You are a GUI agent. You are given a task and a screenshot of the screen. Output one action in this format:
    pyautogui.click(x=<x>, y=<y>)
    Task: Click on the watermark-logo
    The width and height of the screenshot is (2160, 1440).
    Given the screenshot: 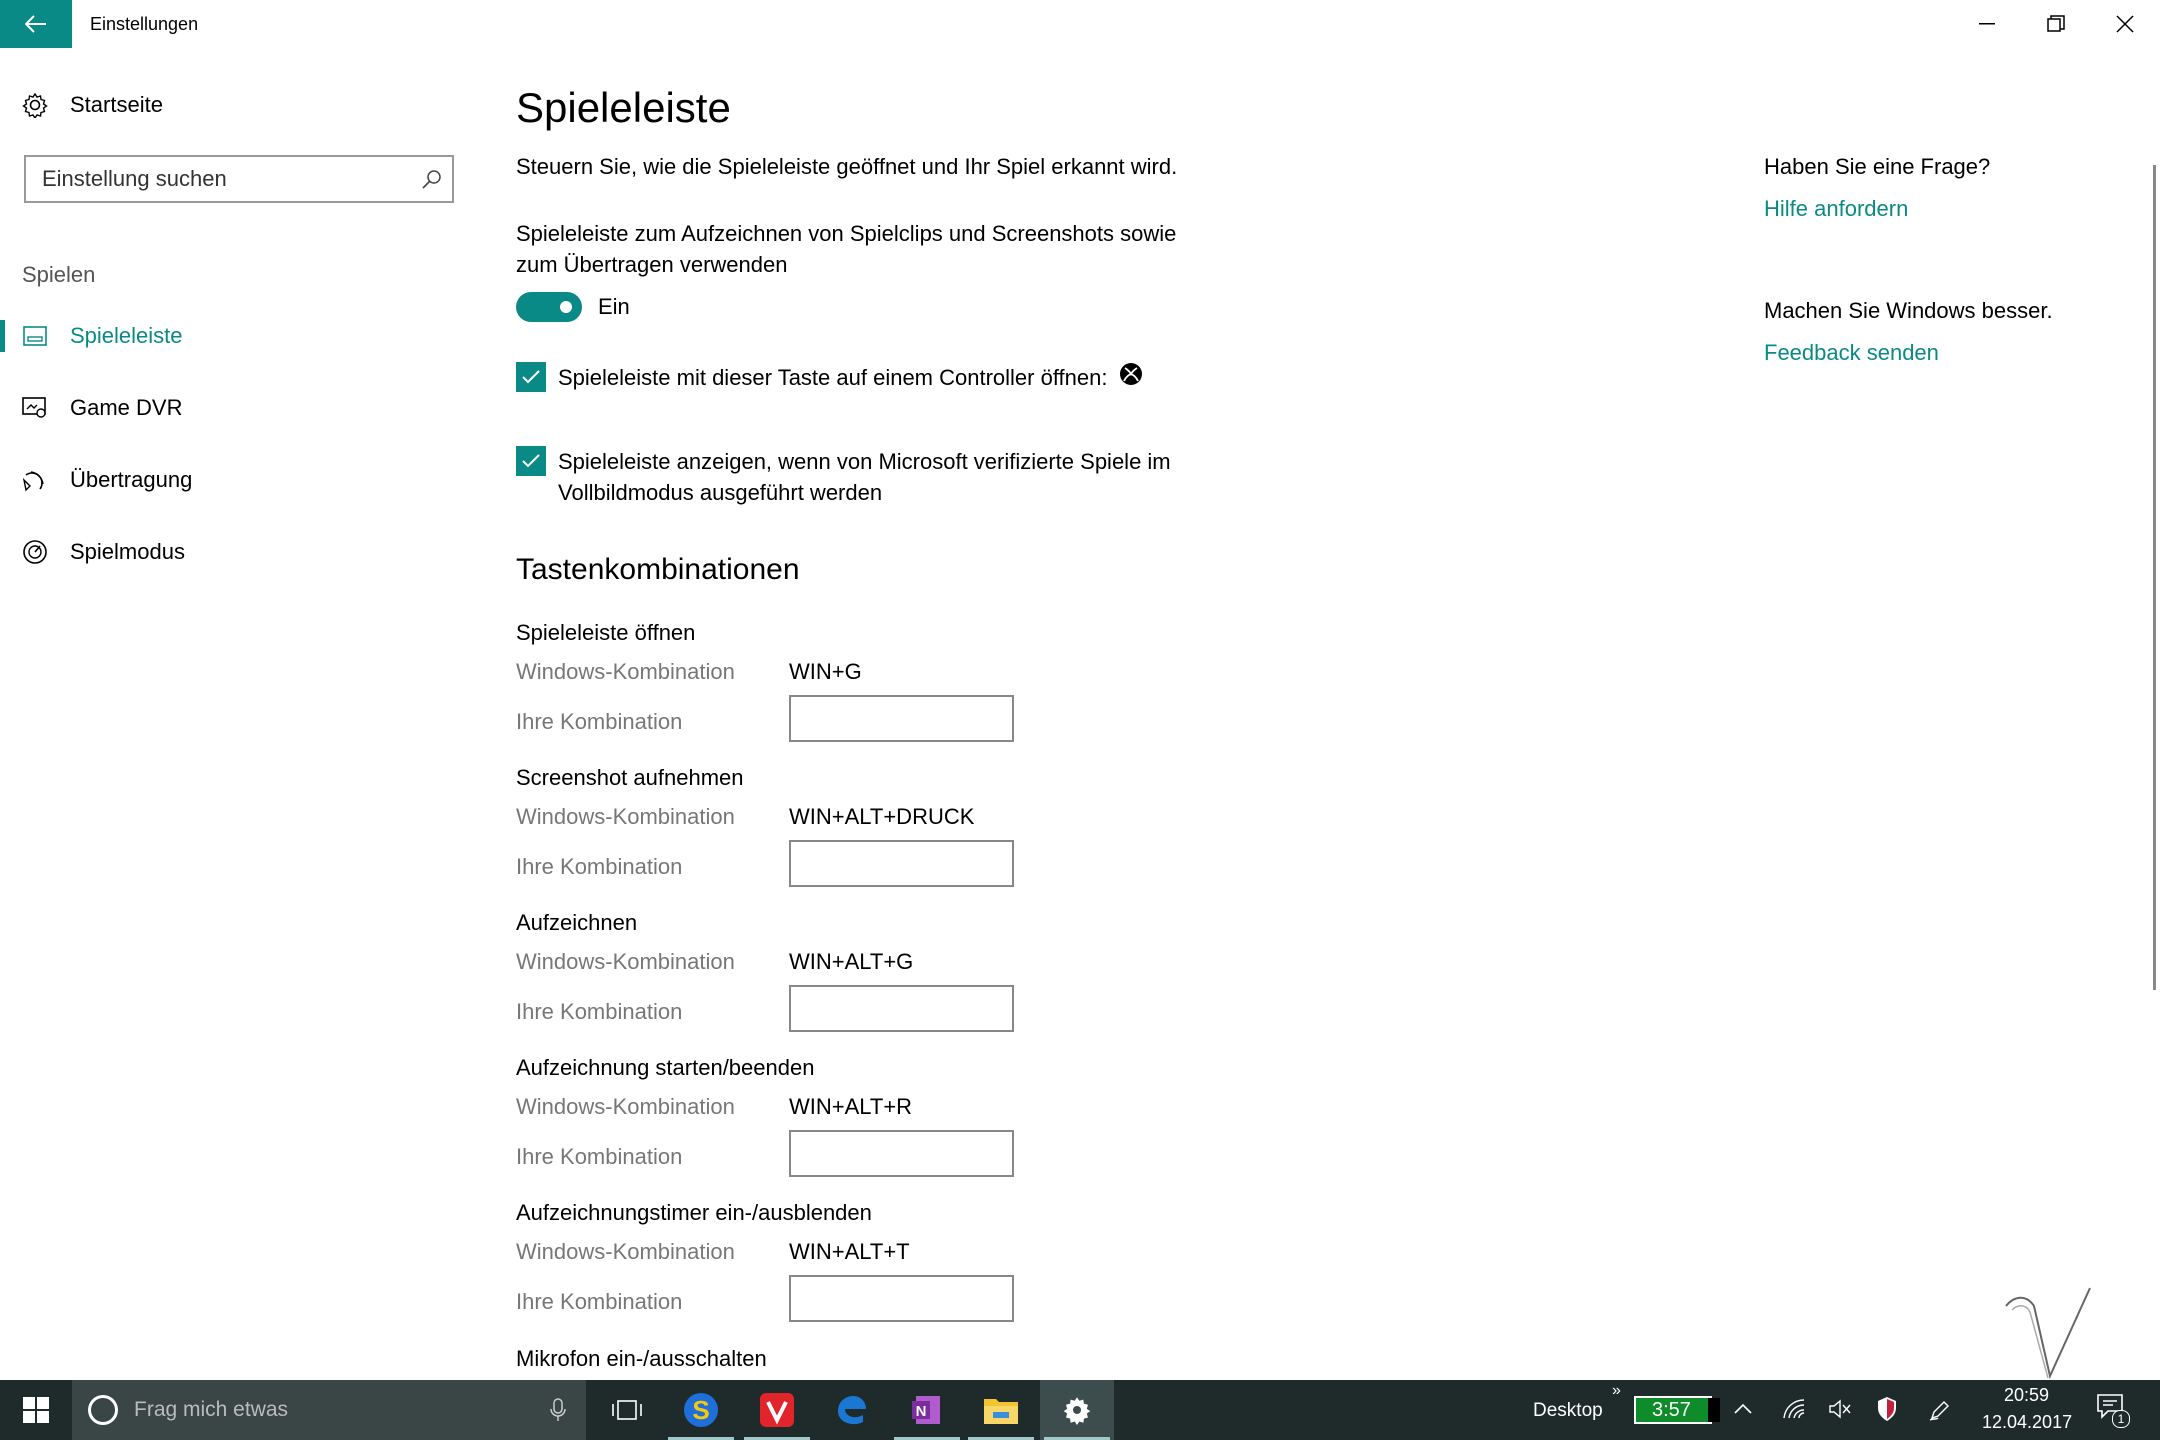 What is the action you would take?
    pyautogui.click(x=2048, y=1333)
    